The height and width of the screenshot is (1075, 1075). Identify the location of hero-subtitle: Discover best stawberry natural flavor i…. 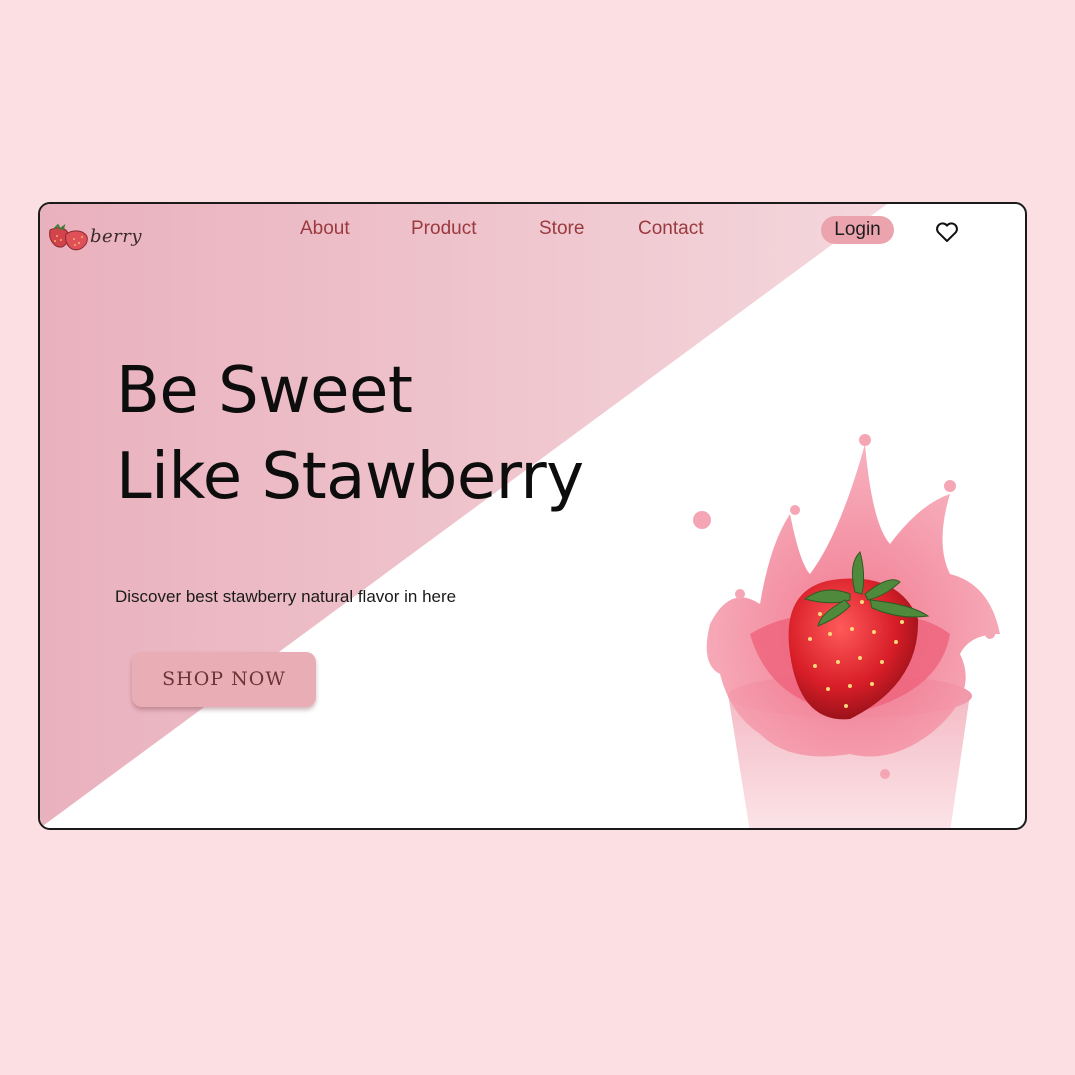
(286, 596).